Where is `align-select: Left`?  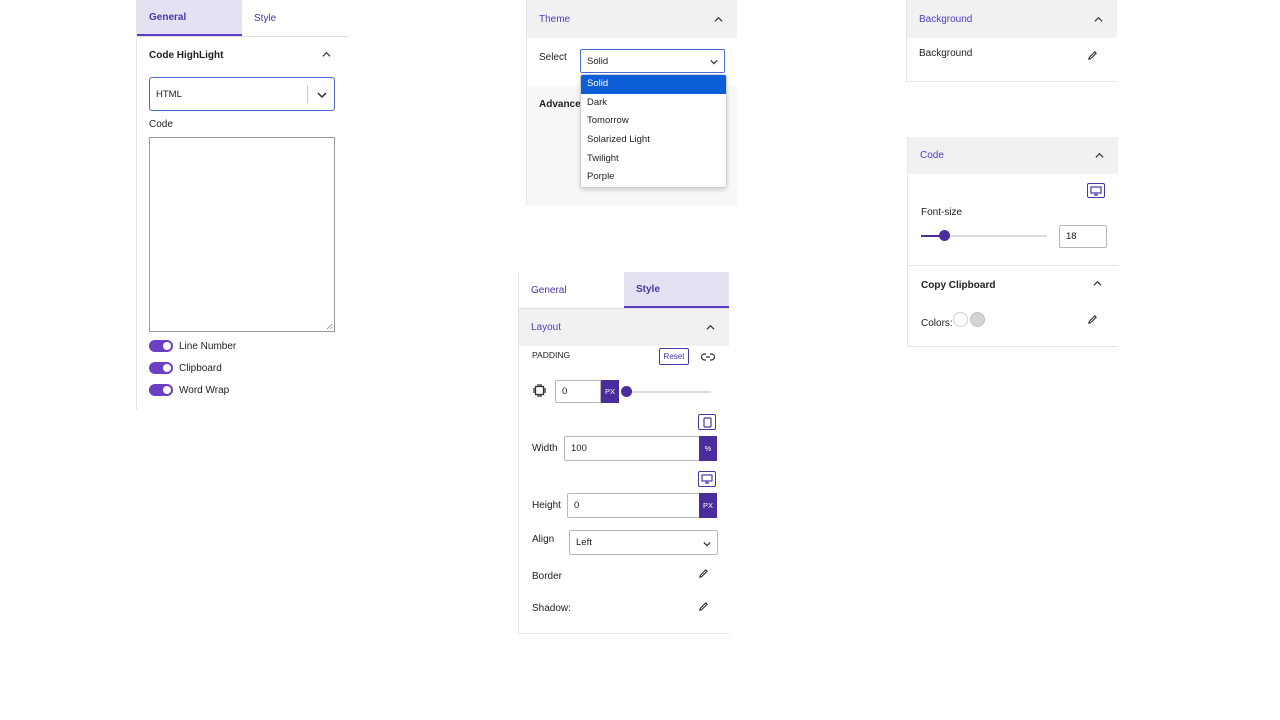 align-select: Left is located at coordinates (643, 542).